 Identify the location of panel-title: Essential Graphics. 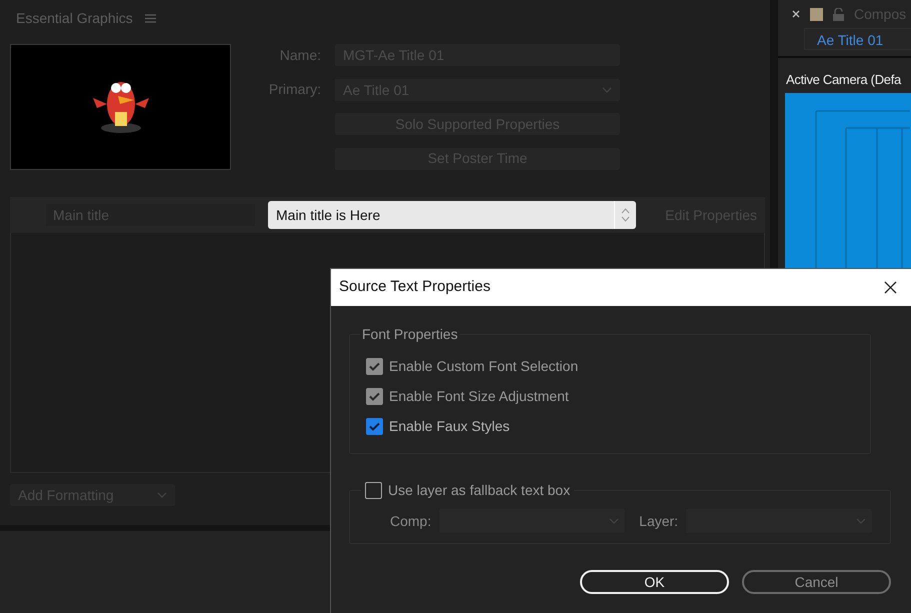
(74, 18).